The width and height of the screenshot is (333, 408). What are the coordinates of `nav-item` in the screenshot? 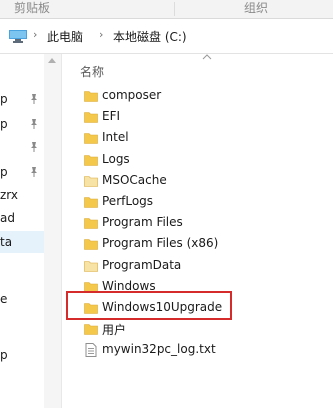 It's located at (22, 147).